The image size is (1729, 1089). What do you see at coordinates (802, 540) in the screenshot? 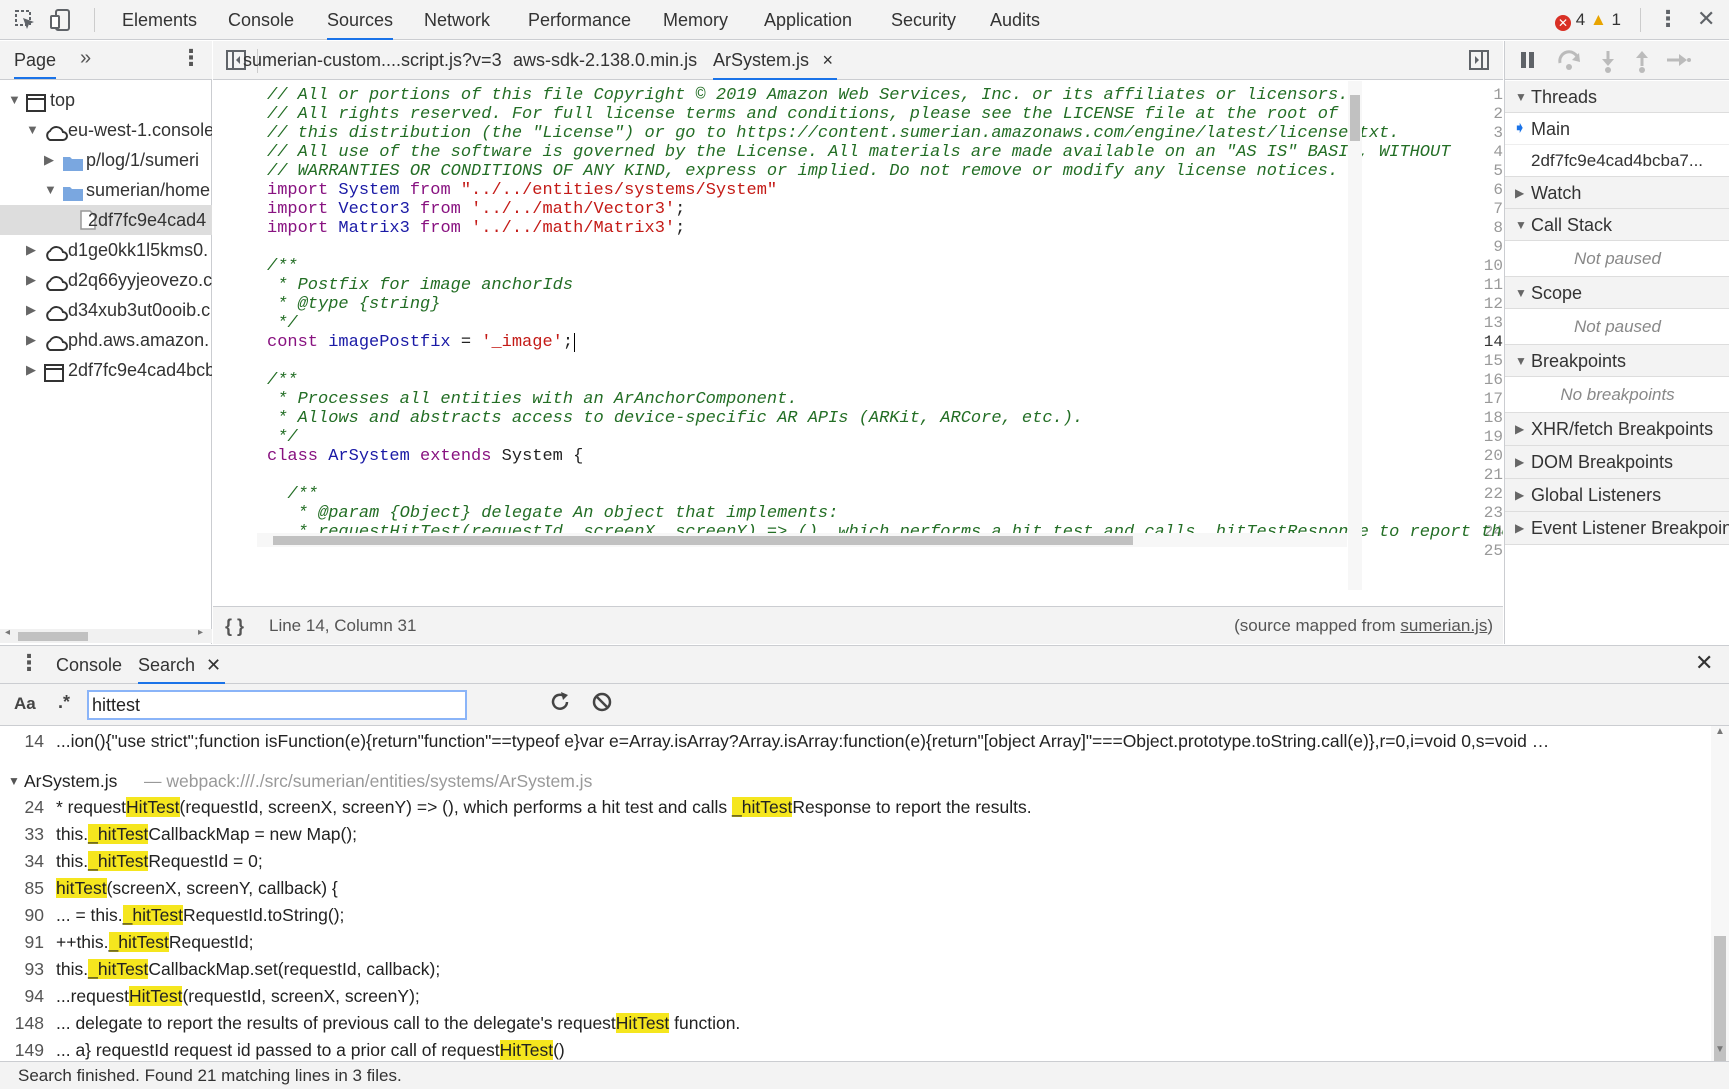
I see `editor-horizontal-scrollbar` at bounding box center [802, 540].